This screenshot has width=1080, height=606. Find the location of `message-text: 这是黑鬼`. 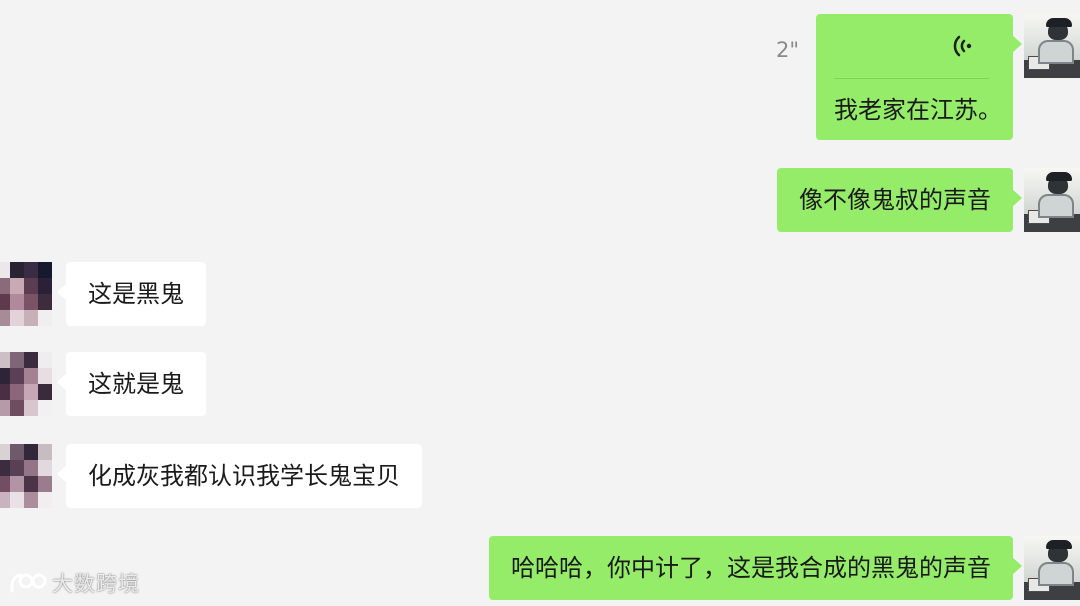

message-text: 这是黑鬼 is located at coordinates (136, 294).